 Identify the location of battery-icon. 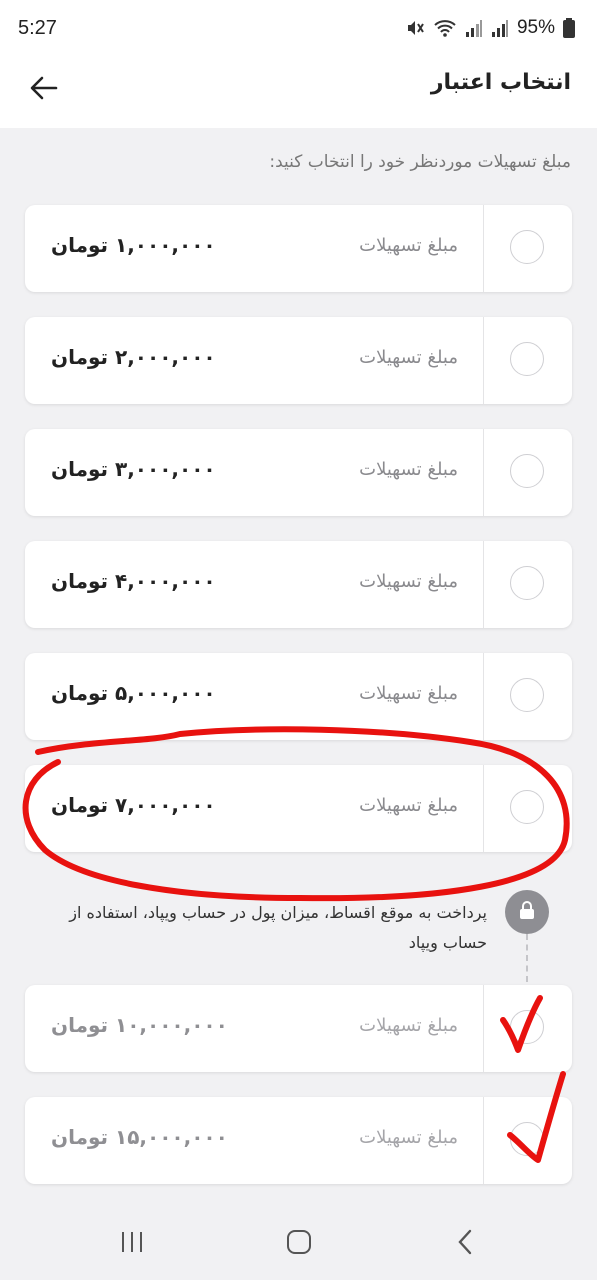
(569, 28).